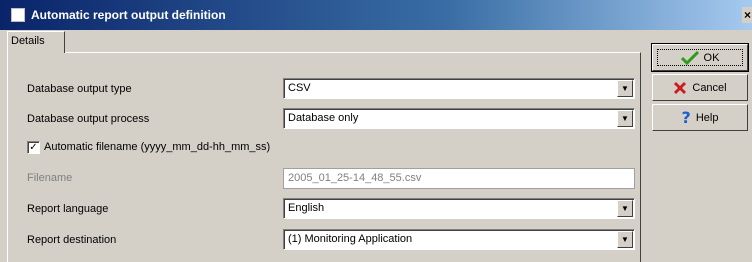 The width and height of the screenshot is (752, 262). What do you see at coordinates (157, 147) in the screenshot?
I see `auto-filename-label: Automatic filename (yyyy_mm_dd-hh_mm_ss)` at bounding box center [157, 147].